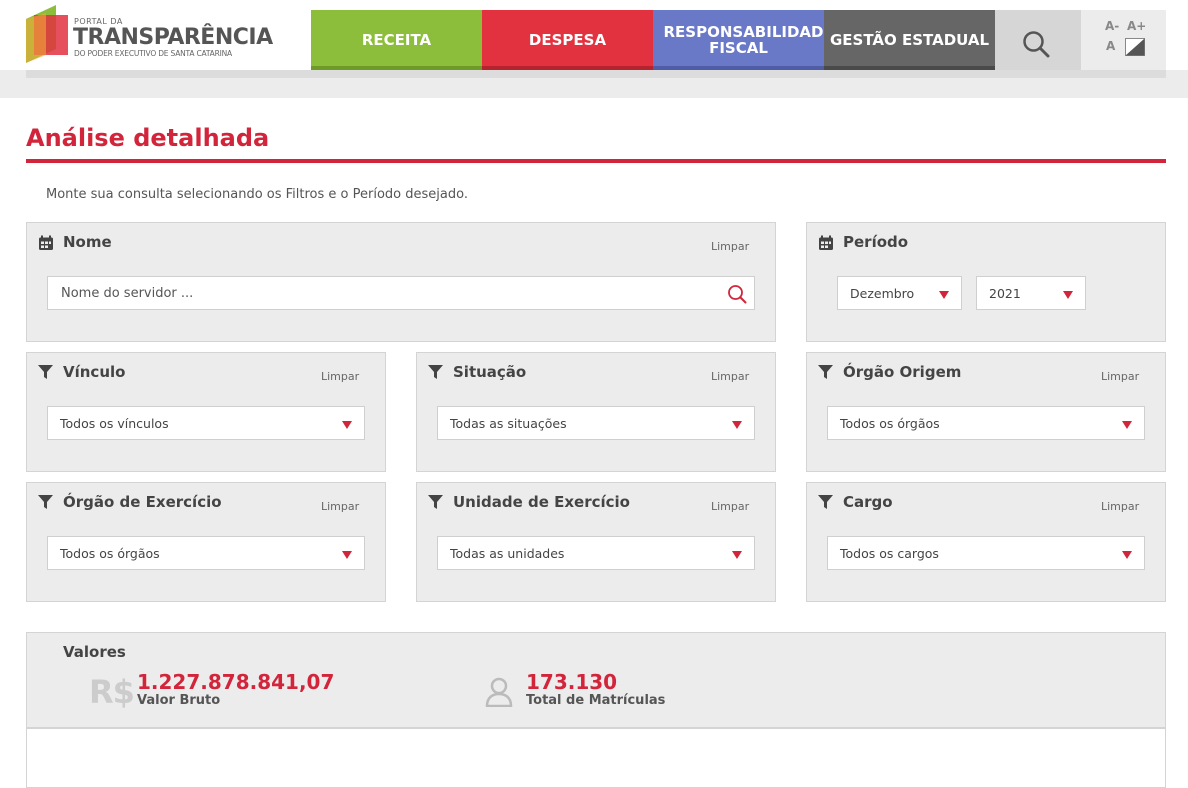 The width and height of the screenshot is (1188, 788). What do you see at coordinates (730, 246) in the screenshot?
I see `filter-nome-clear: Limpar` at bounding box center [730, 246].